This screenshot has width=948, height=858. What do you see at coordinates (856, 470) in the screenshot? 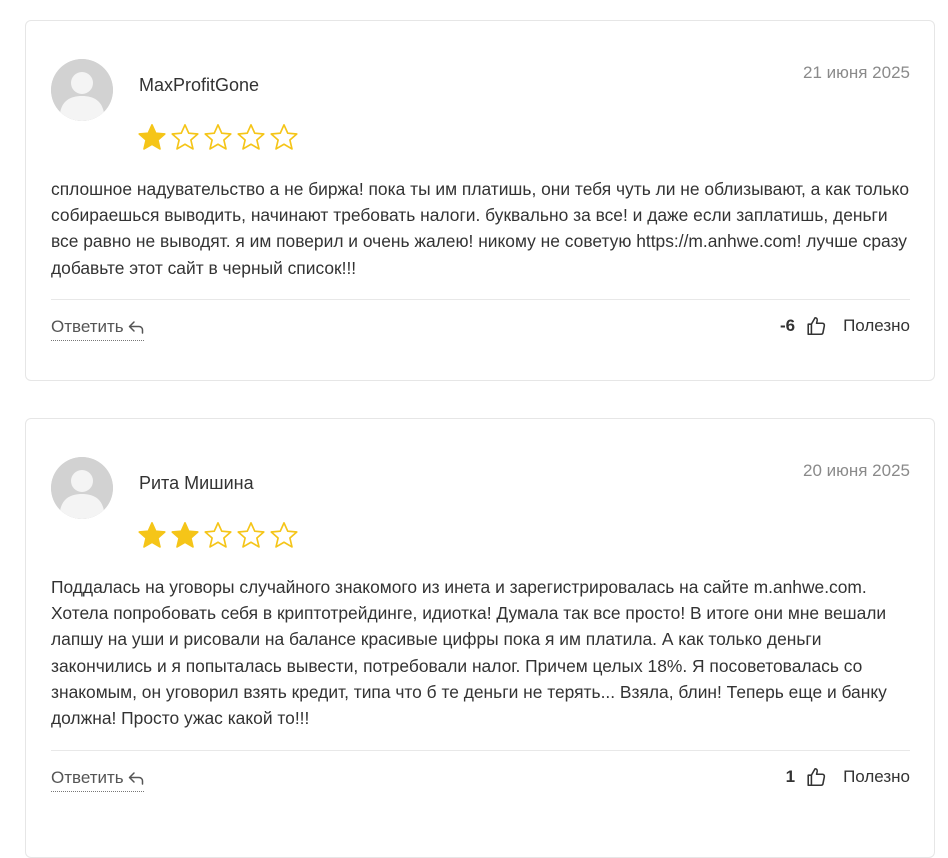
I see `review-date: 20 июня 2025` at bounding box center [856, 470].